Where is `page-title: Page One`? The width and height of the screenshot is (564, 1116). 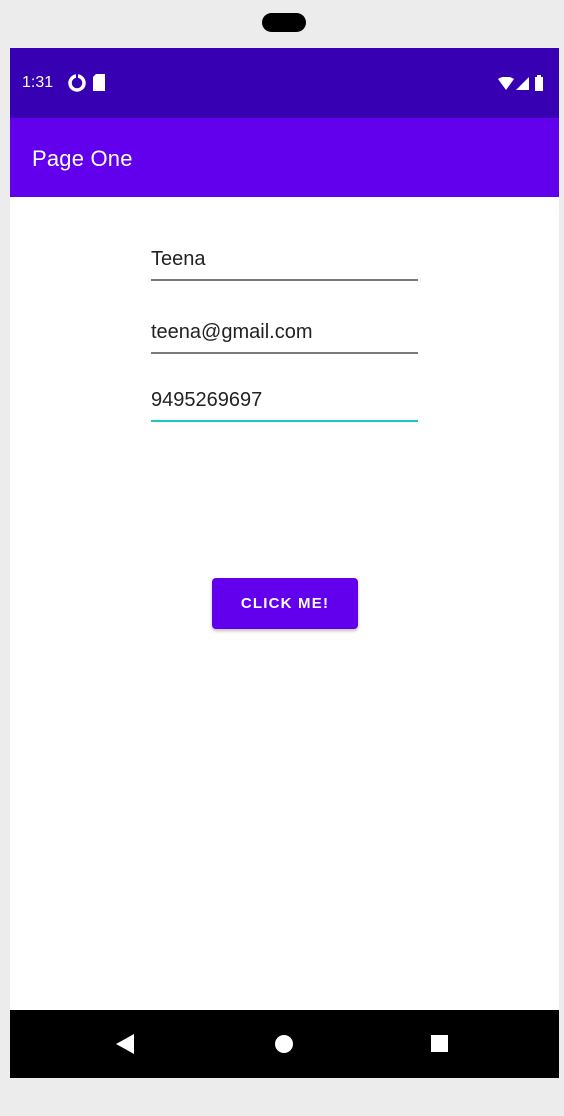
page-title: Page One is located at coordinates (82, 158).